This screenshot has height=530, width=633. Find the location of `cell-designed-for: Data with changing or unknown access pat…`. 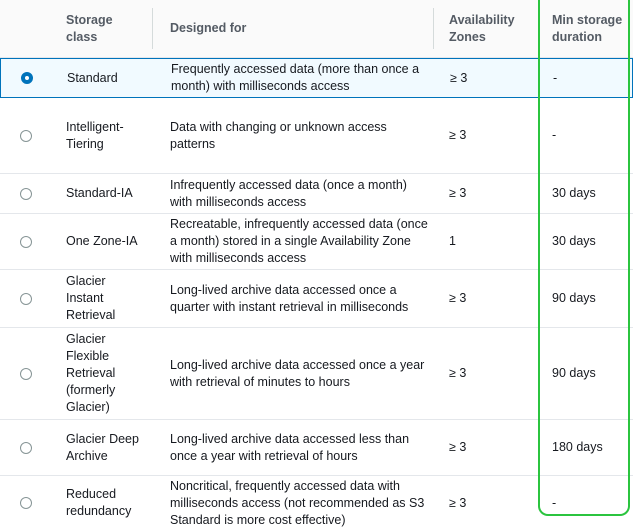

cell-designed-for: Data with changing or unknown access pat… is located at coordinates (278, 135).